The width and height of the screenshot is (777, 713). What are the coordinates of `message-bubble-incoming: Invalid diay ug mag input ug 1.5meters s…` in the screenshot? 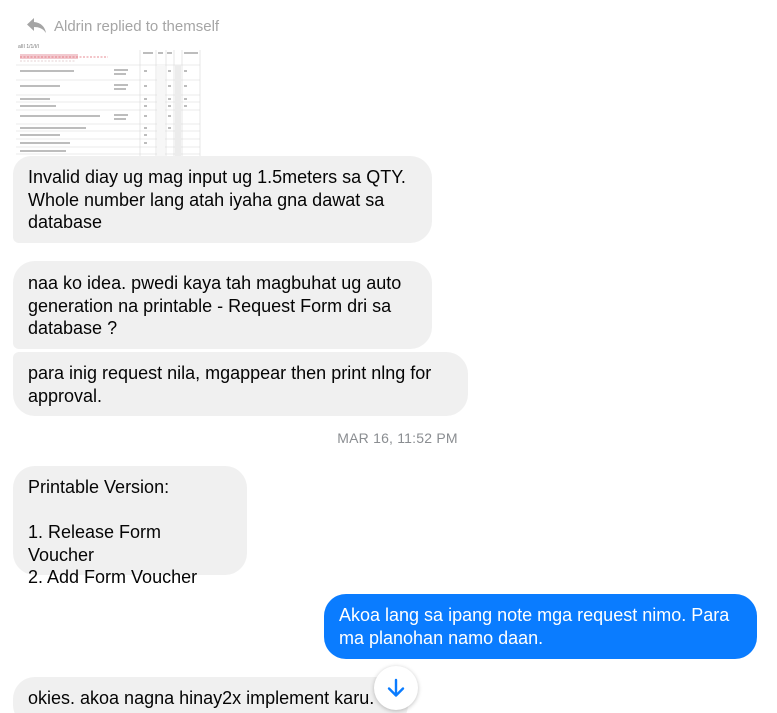 It's located at (222, 199).